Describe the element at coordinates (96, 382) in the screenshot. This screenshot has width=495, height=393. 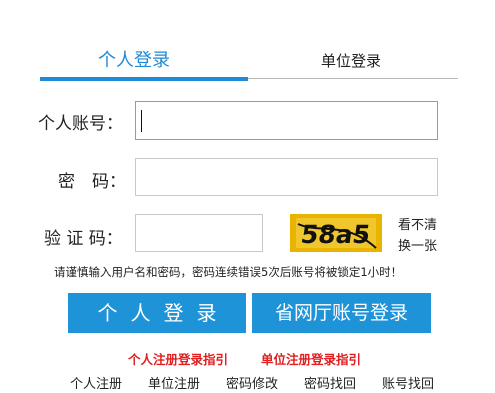
I see `personal-register-link: 个人注册` at that location.